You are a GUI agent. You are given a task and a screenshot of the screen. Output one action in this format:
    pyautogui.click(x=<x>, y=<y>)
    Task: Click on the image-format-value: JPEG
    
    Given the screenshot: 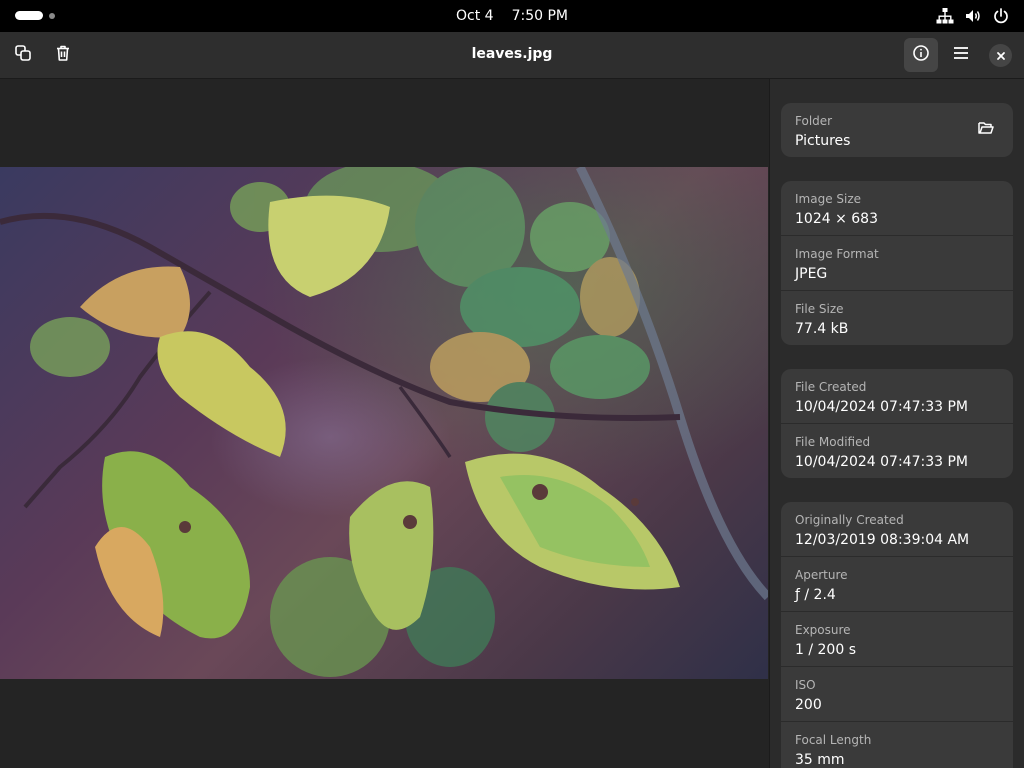 What is the action you would take?
    pyautogui.click(x=811, y=274)
    